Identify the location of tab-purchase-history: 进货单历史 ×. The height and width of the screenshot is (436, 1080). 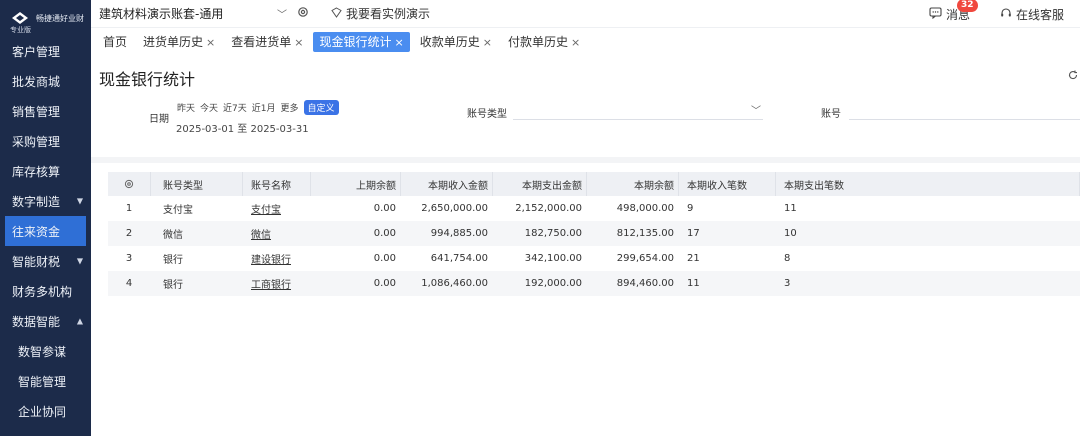
(179, 42).